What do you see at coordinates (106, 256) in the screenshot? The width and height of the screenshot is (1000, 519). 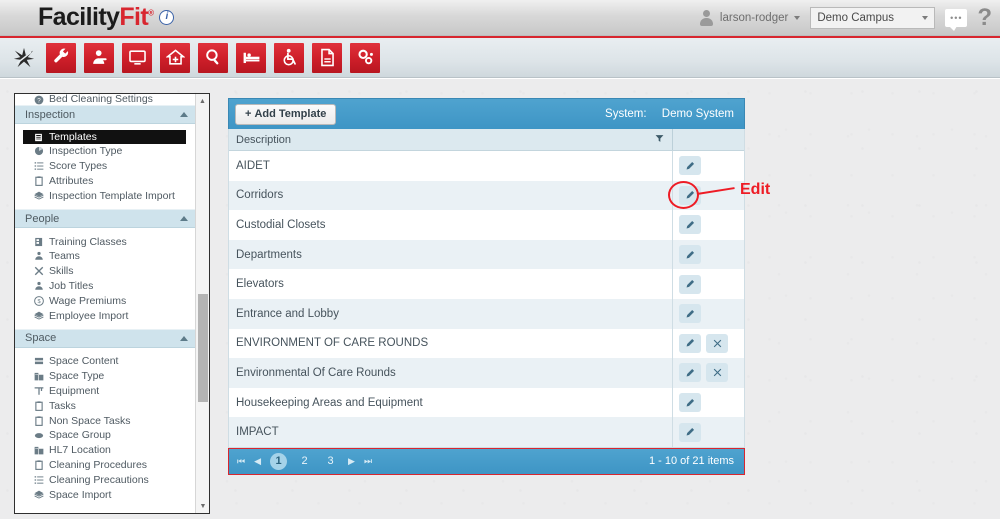 I see `sidebar-item-teams: Teams` at bounding box center [106, 256].